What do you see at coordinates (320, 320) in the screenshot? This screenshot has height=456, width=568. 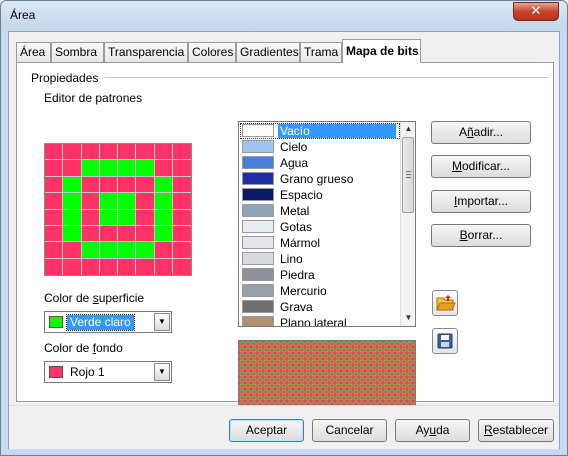 I see `list-item: Plano lateral` at bounding box center [320, 320].